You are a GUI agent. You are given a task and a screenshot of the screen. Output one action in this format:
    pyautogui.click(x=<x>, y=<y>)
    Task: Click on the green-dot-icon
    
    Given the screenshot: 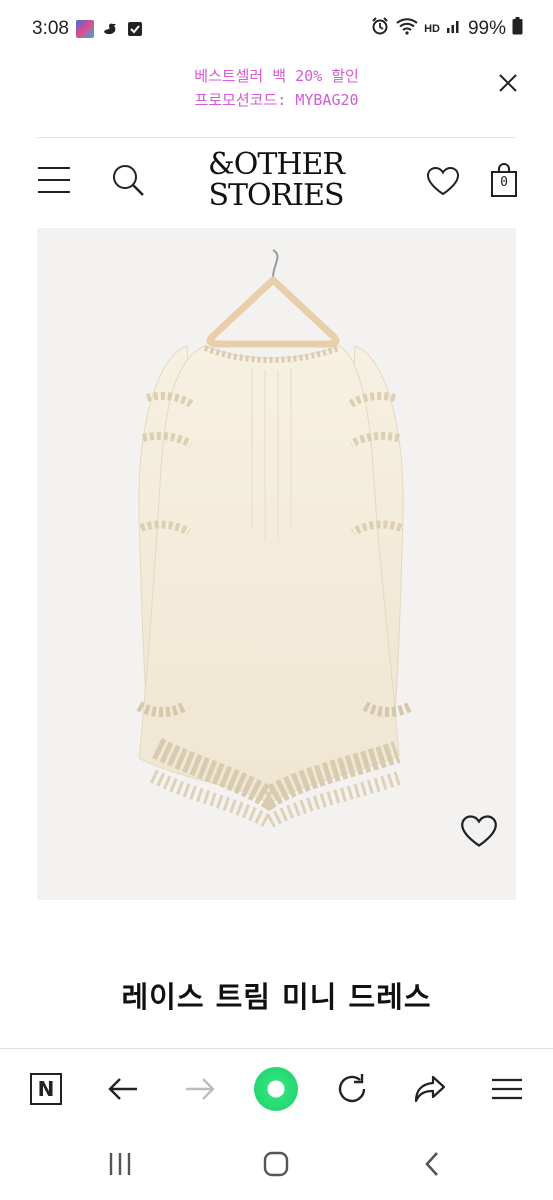 What is the action you would take?
    pyautogui.click(x=276, y=1089)
    